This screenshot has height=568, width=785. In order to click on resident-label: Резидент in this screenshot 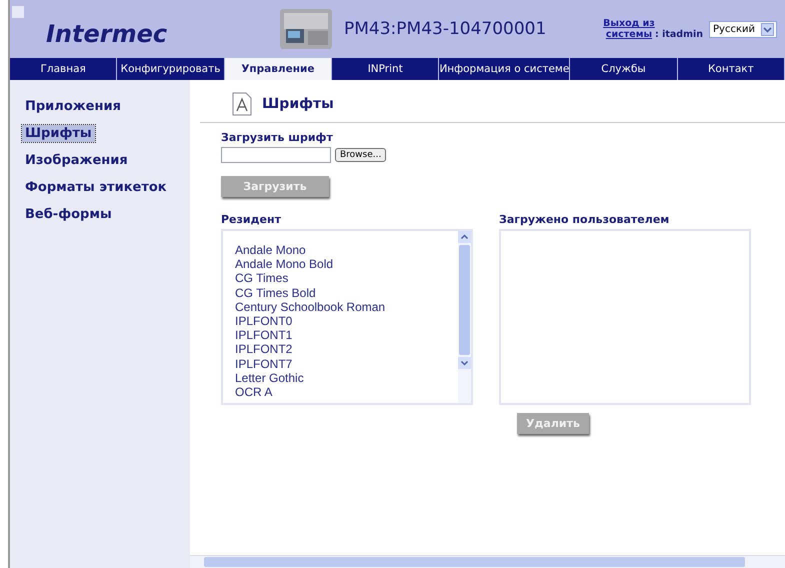, I will do `click(251, 219)`.